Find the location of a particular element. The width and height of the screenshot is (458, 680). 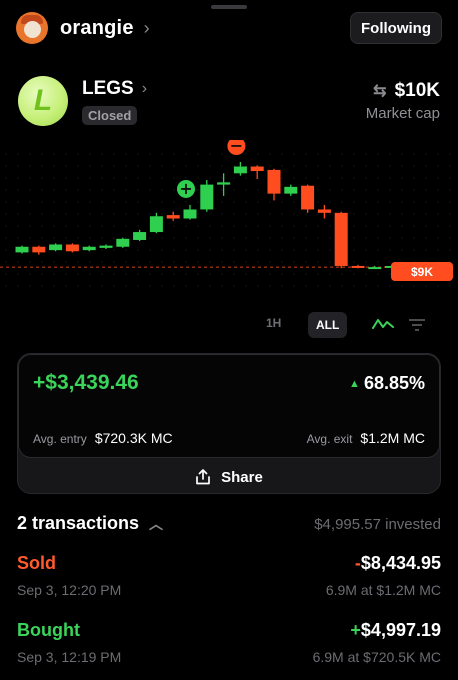

transaction-date: Sep 3, 12:20 PM is located at coordinates (69, 590).